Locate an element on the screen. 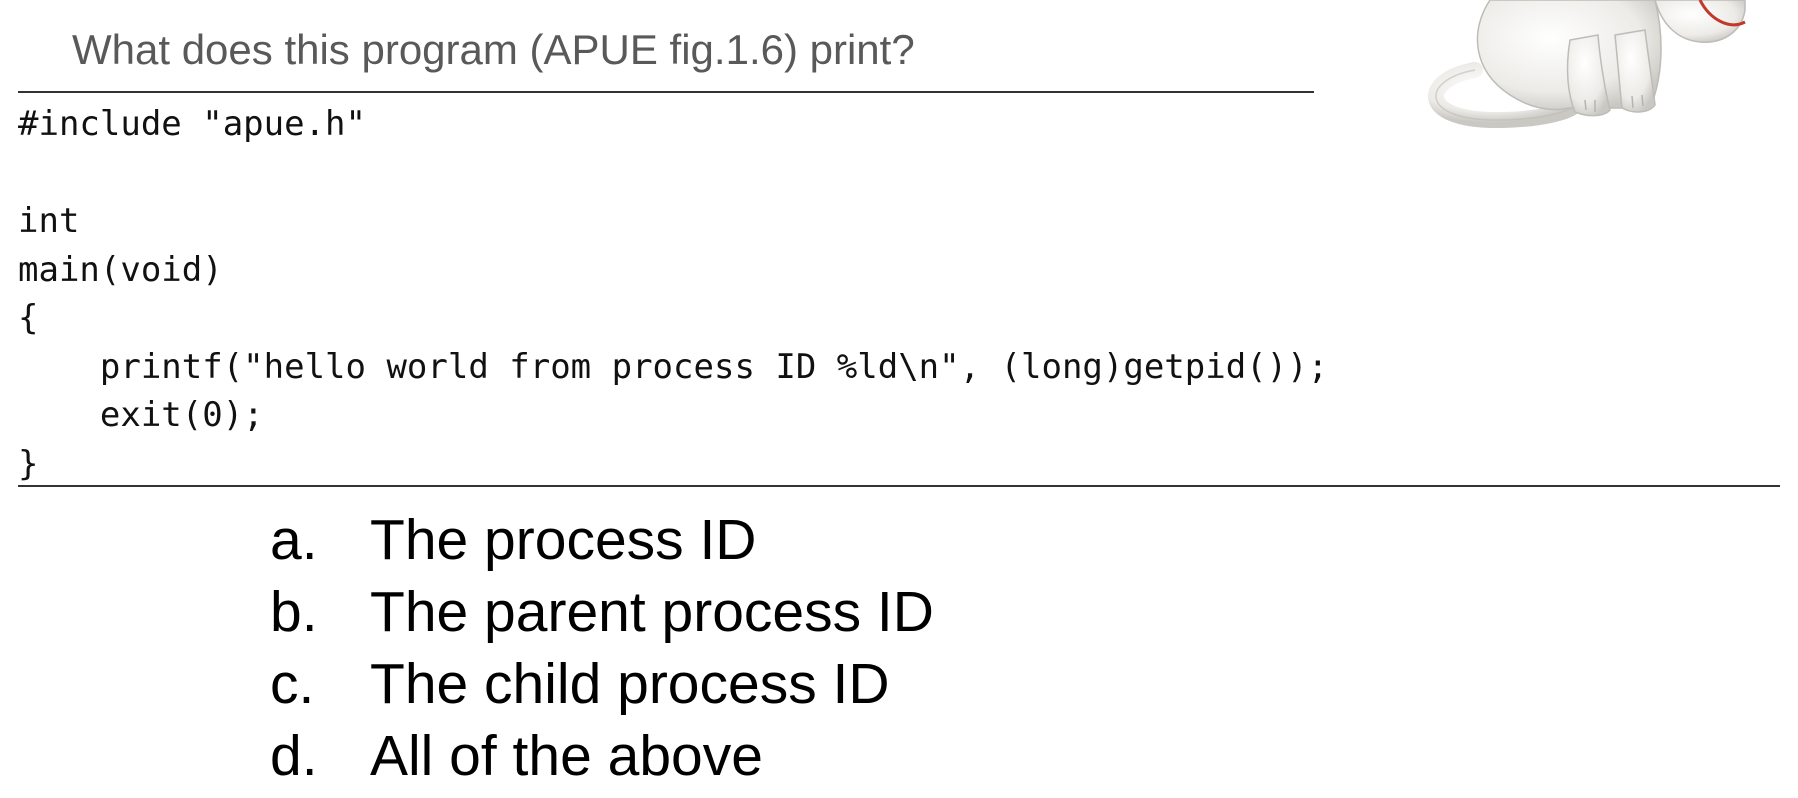  top-divider is located at coordinates (666, 92).